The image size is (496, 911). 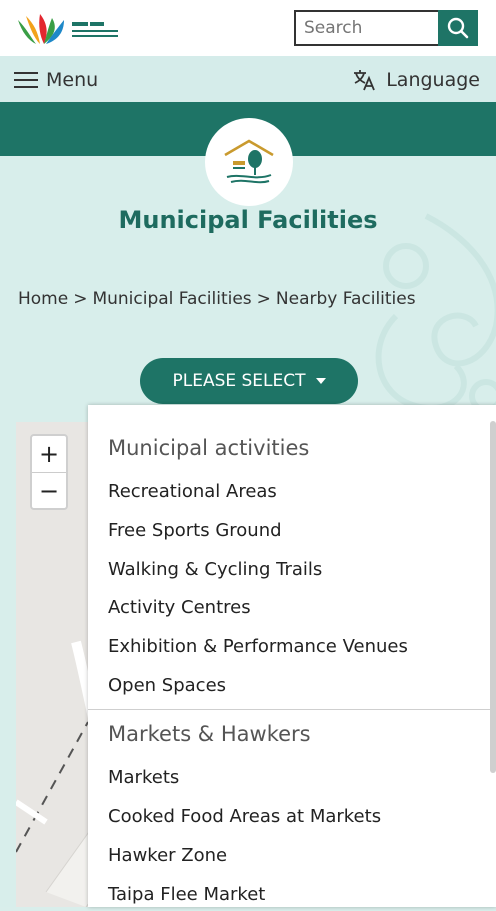 I want to click on option-activity-centres: Activity Centres, so click(x=179, y=607).